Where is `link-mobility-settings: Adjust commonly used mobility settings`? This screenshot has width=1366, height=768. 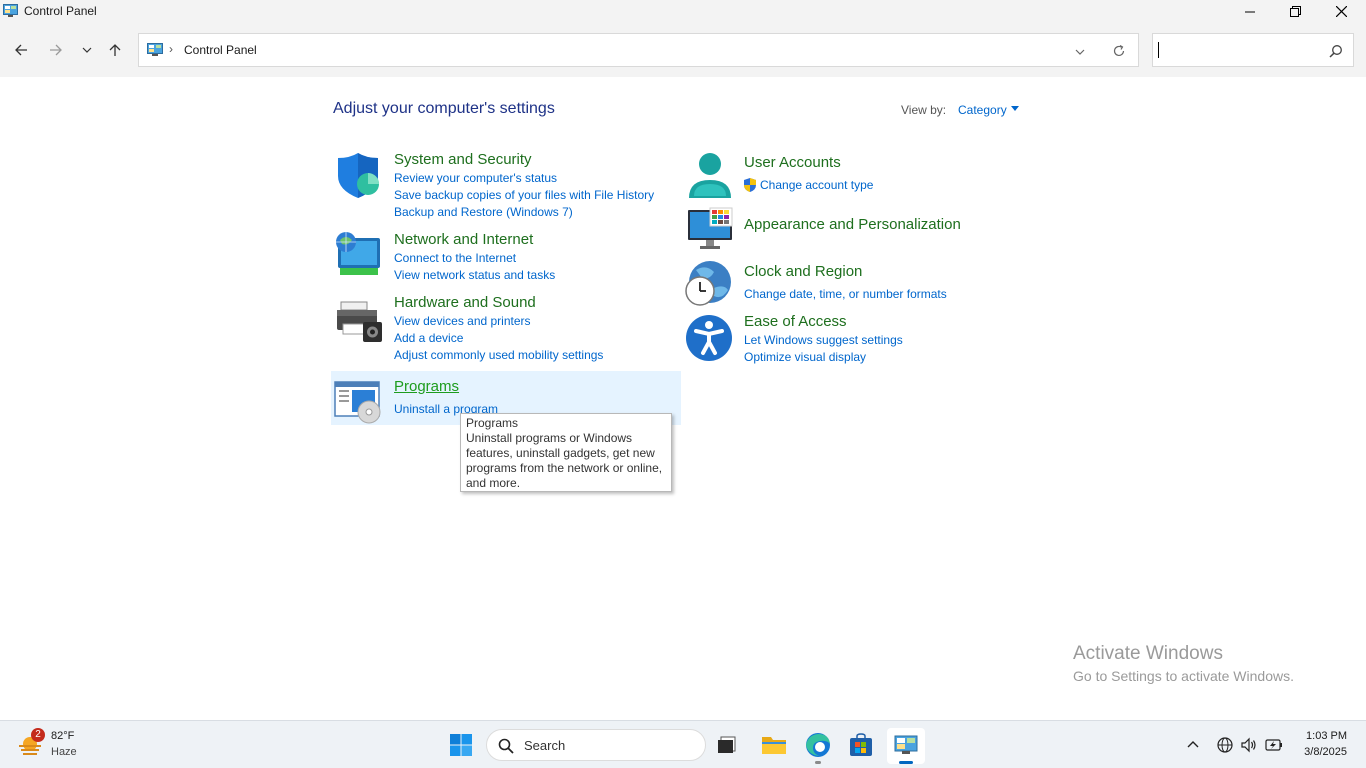 link-mobility-settings: Adjust commonly used mobility settings is located at coordinates (498, 355).